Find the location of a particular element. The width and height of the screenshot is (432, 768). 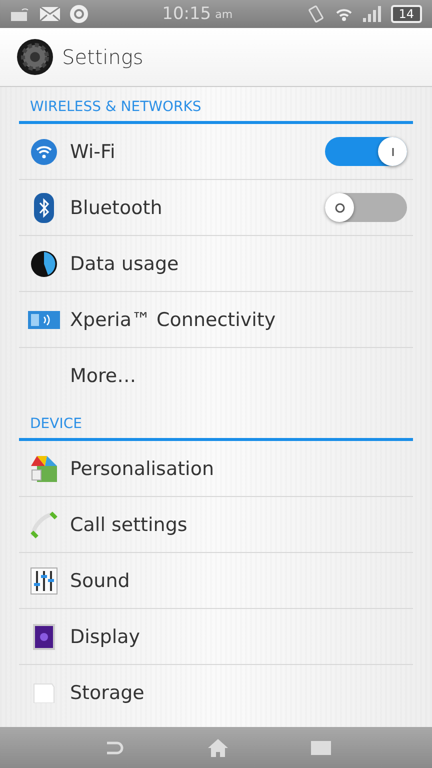

settings-item: Data usage is located at coordinates (216, 264).